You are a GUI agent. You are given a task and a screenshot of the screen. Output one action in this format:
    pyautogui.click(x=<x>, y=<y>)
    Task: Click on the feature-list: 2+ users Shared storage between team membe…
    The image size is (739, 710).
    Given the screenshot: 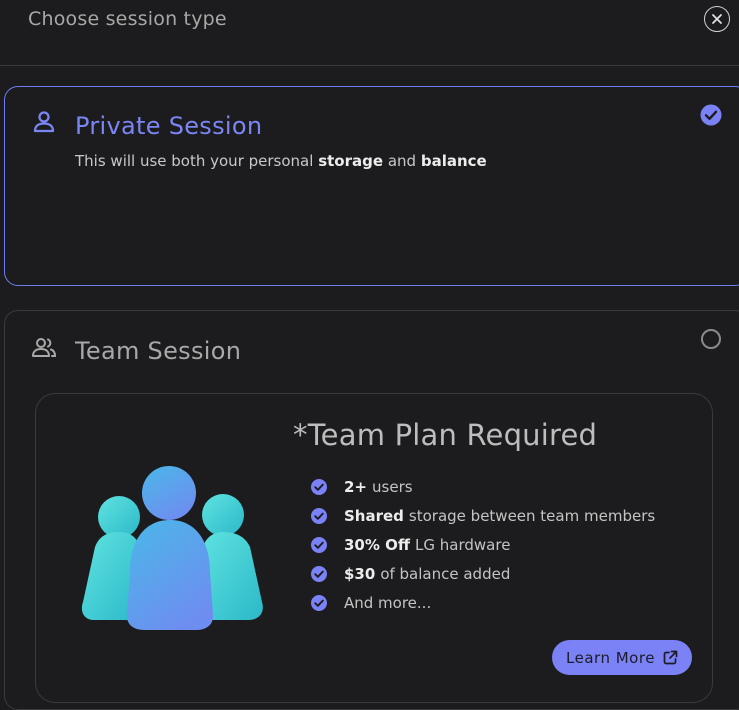 What is the action you would take?
    pyautogui.click(x=482, y=544)
    